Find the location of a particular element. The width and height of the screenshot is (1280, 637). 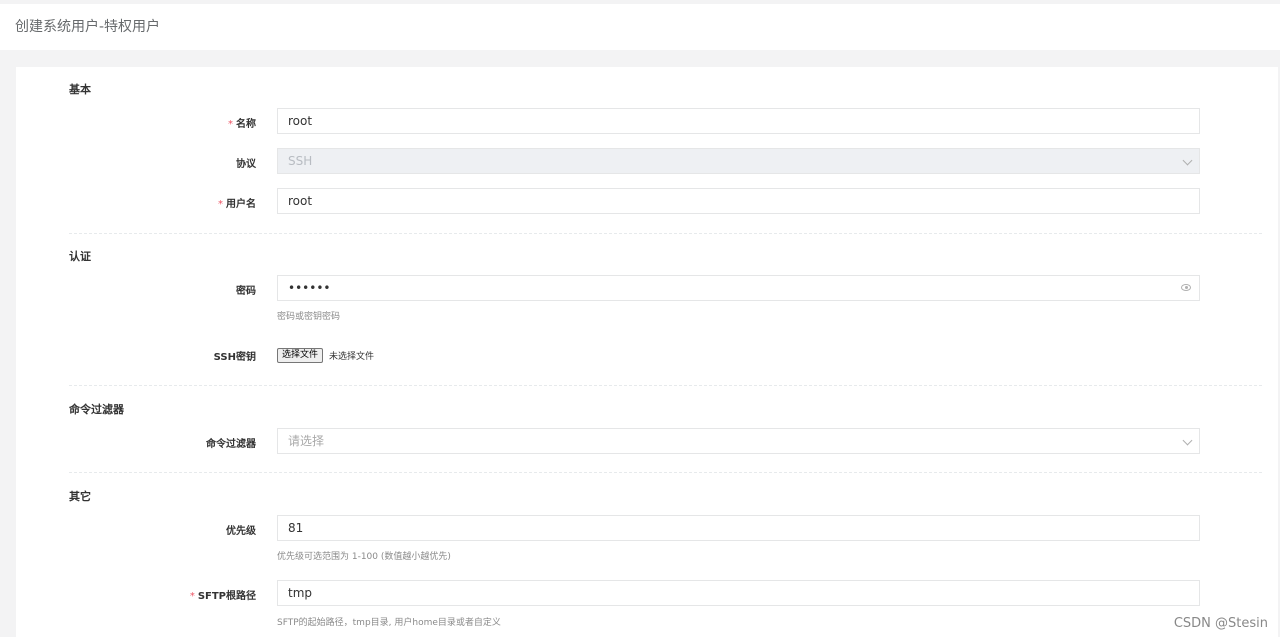

username-input: root is located at coordinates (738, 201).